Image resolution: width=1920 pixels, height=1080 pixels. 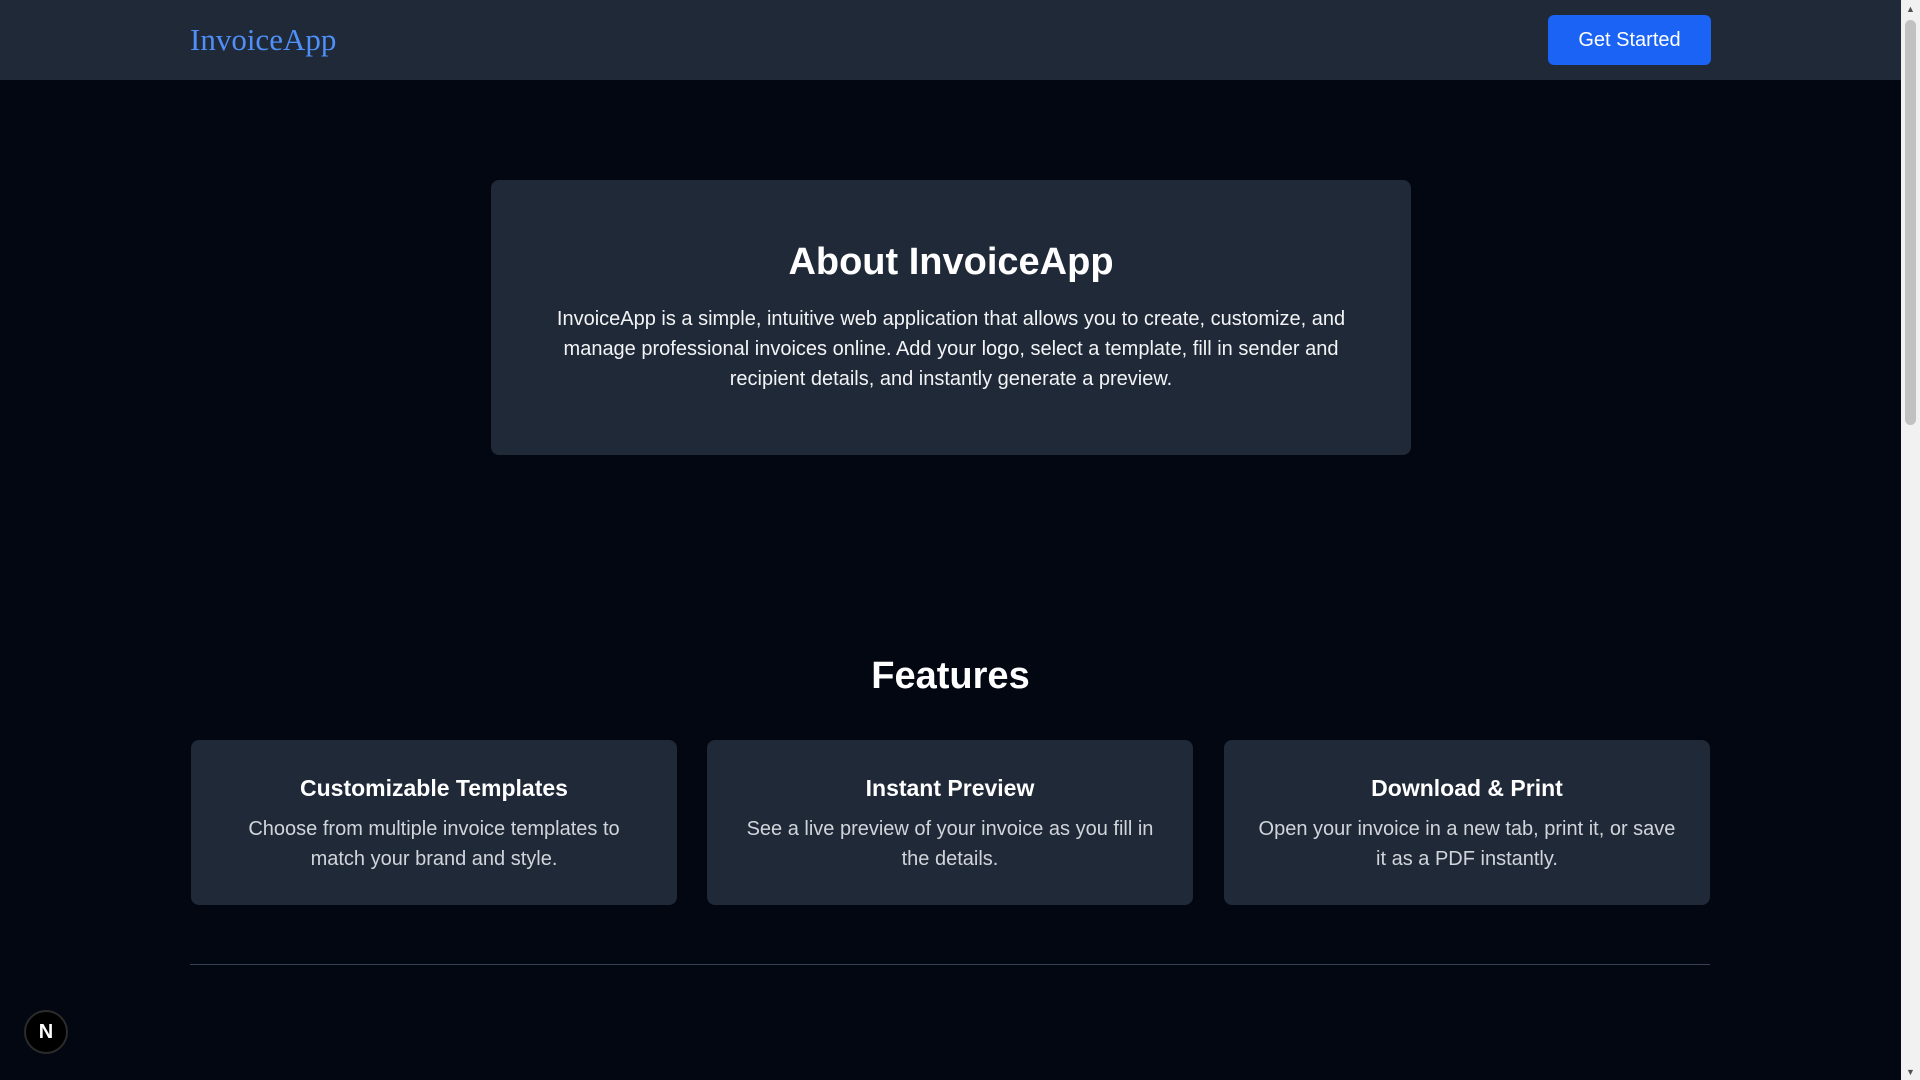 I want to click on feature-title: Customizable Templates, so click(x=434, y=788).